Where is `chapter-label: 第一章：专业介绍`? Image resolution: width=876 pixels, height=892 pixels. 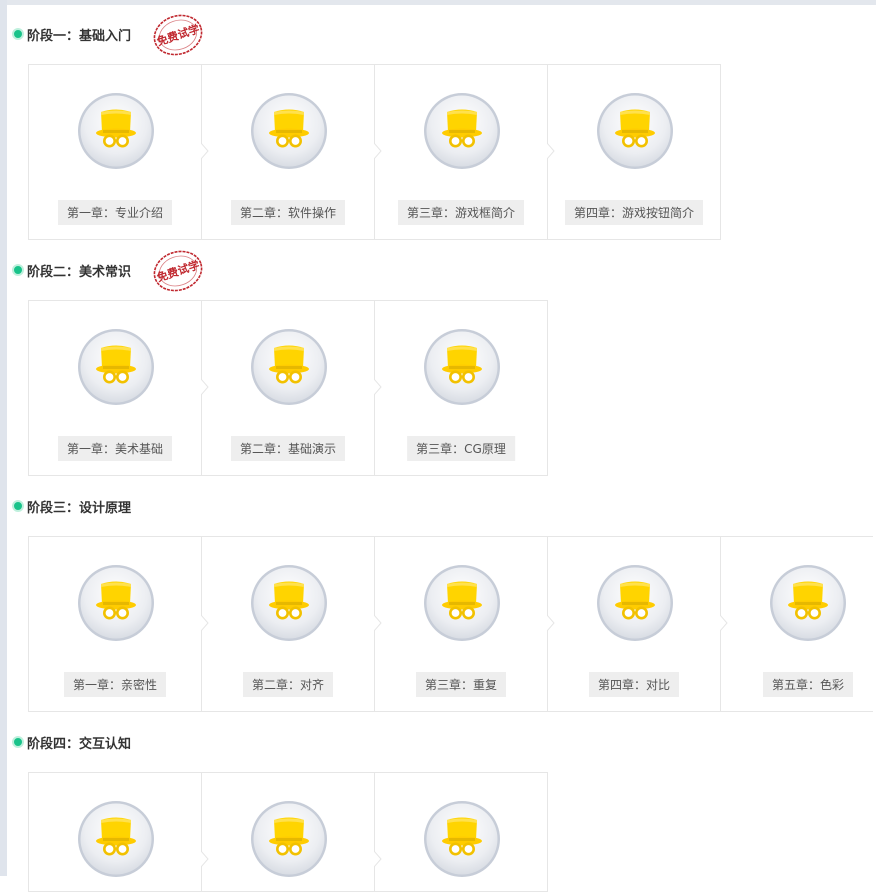 chapter-label: 第一章：专业介绍 is located at coordinates (115, 212).